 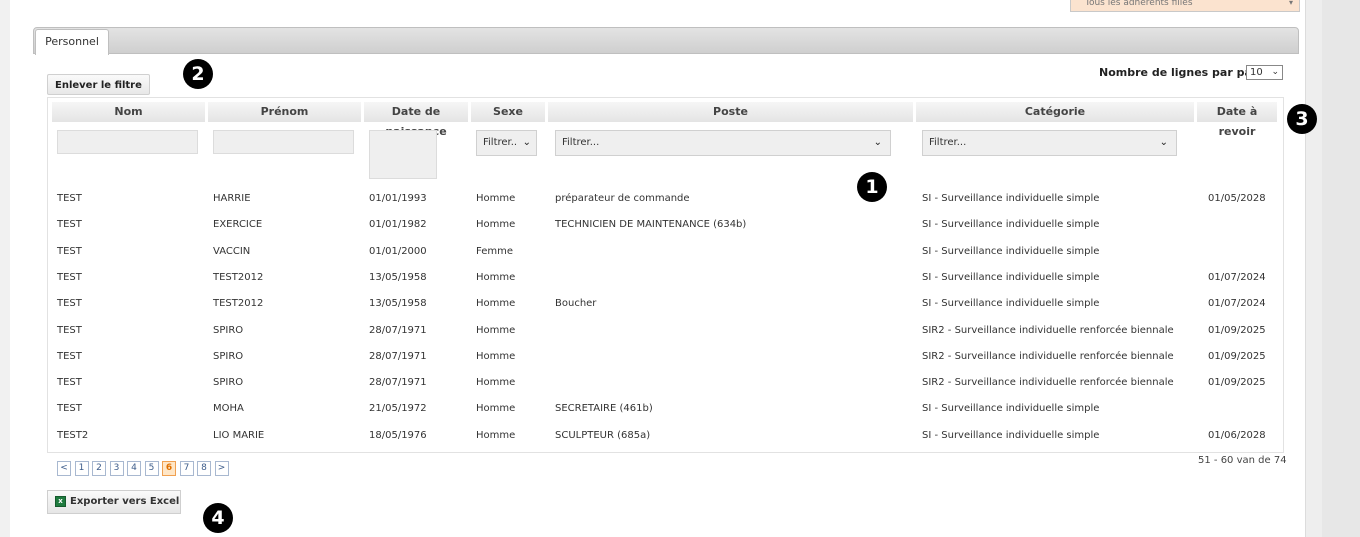 I want to click on page-left-gutter, so click(x=5, y=268).